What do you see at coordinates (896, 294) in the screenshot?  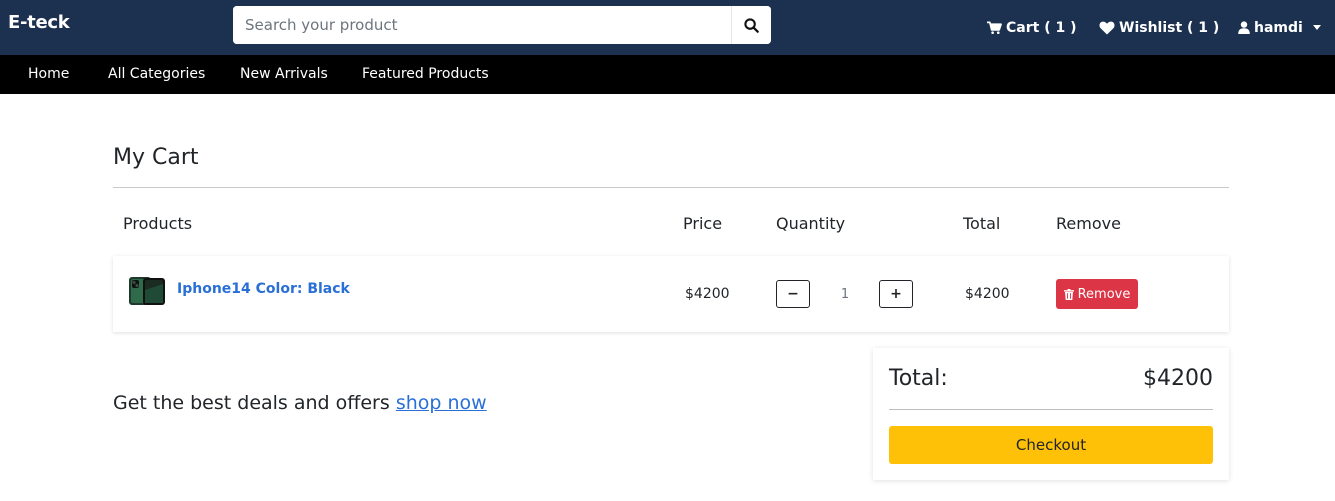 I see `quantity-increase-button: +` at bounding box center [896, 294].